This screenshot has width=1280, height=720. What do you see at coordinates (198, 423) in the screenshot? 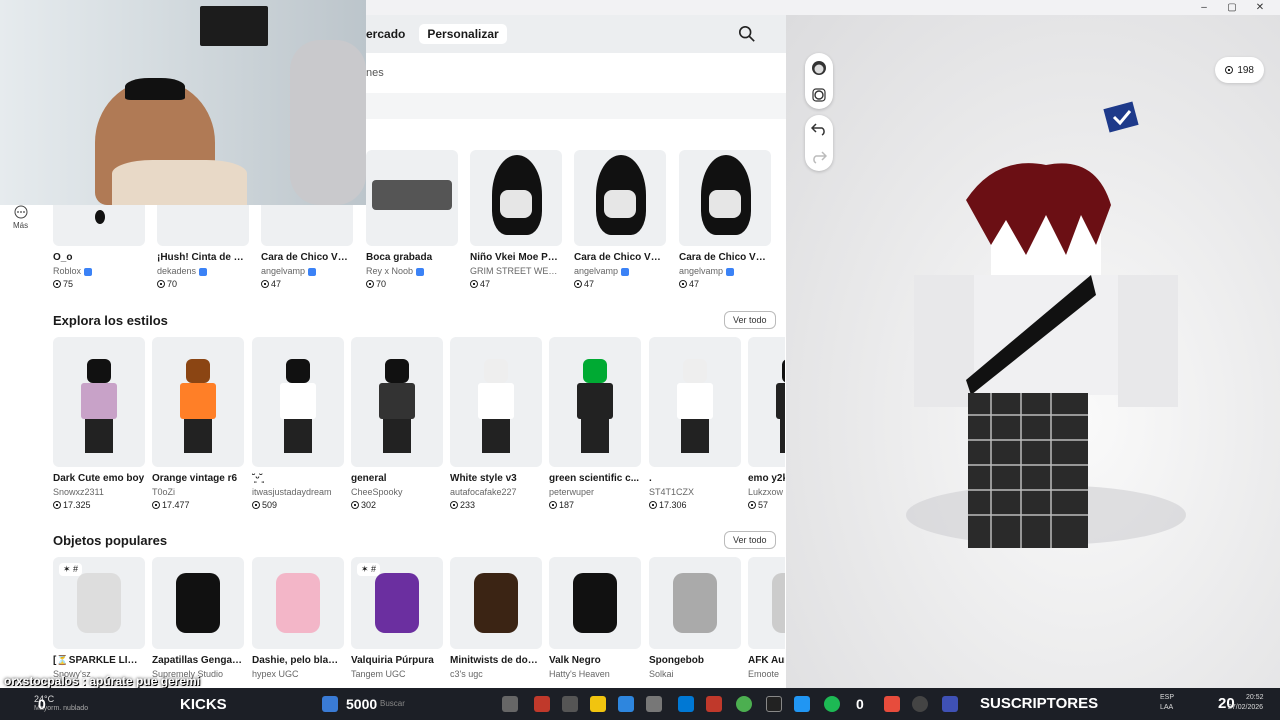
I see `style-card: Orange vintage r6 T0oZi 17.477` at bounding box center [198, 423].